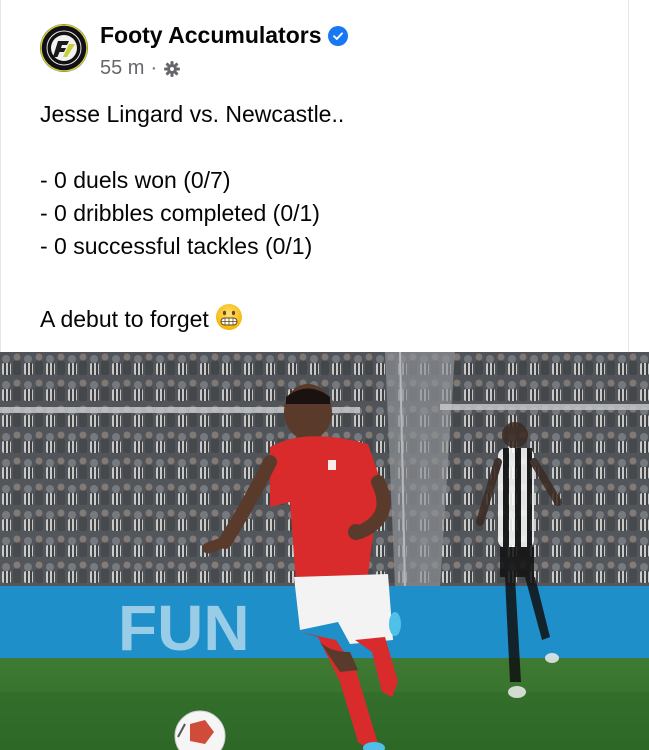 This screenshot has height=750, width=649. I want to click on card-right-border, so click(628, 176).